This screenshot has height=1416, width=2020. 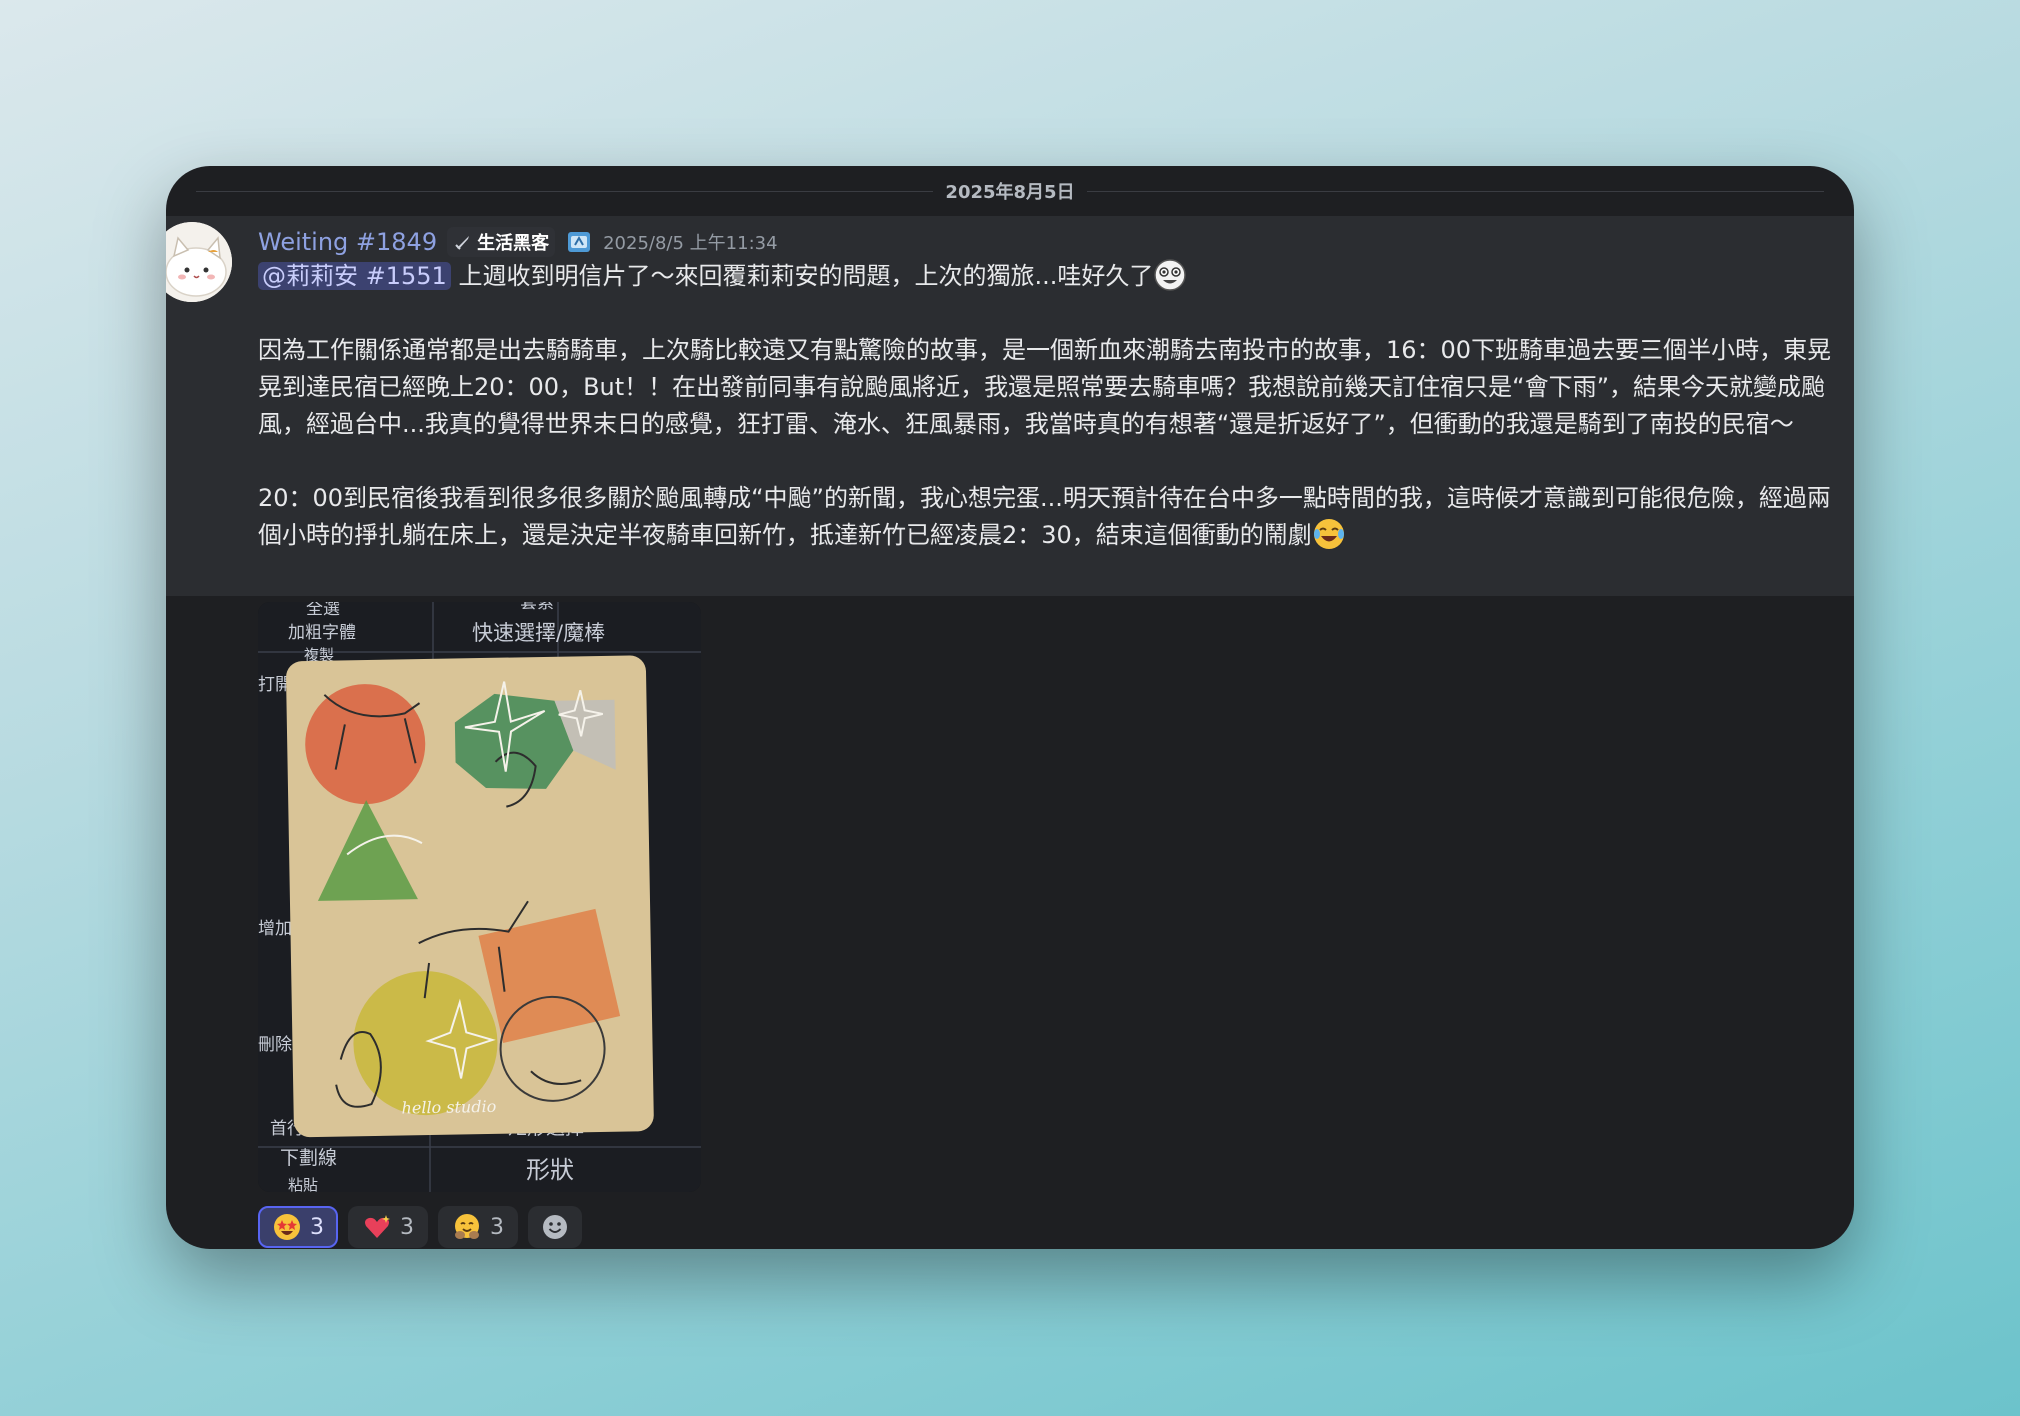 What do you see at coordinates (1328, 534) in the screenshot?
I see `tears-of-joy-emoji-icon` at bounding box center [1328, 534].